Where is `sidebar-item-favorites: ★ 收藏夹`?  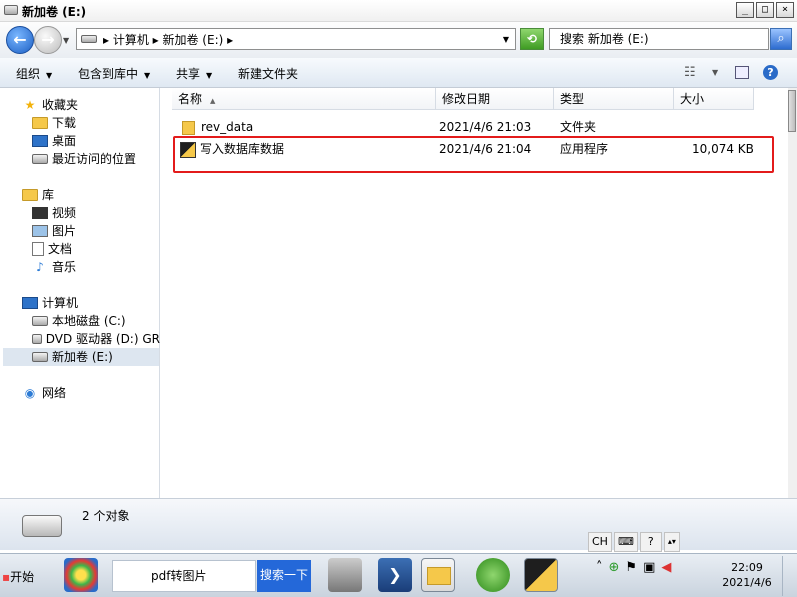
sidebar-item-favorites: ★ 收藏夹 is located at coordinates (50, 105).